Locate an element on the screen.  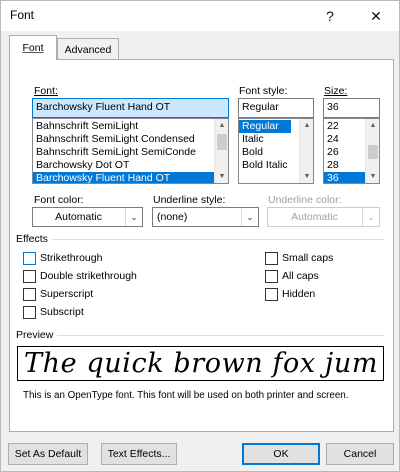
size-value: 36 is located at coordinates (333, 107).